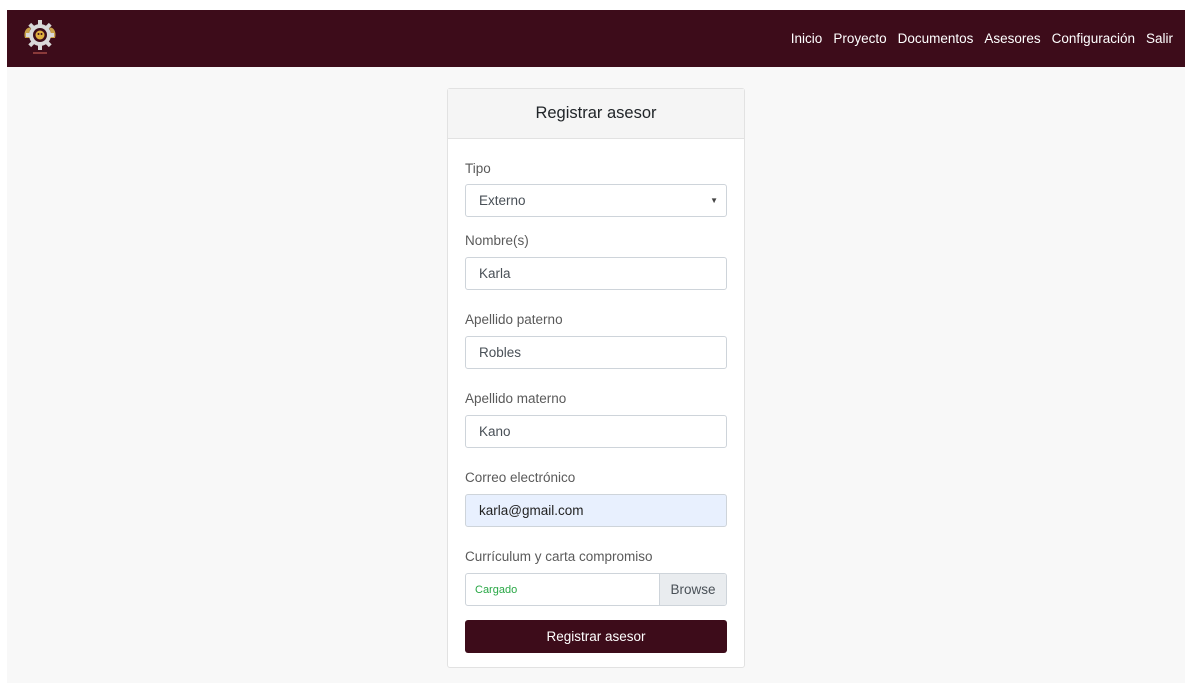  Describe the element at coordinates (516, 398) in the screenshot. I see `apellido-materno-label: Apellido materno` at that location.